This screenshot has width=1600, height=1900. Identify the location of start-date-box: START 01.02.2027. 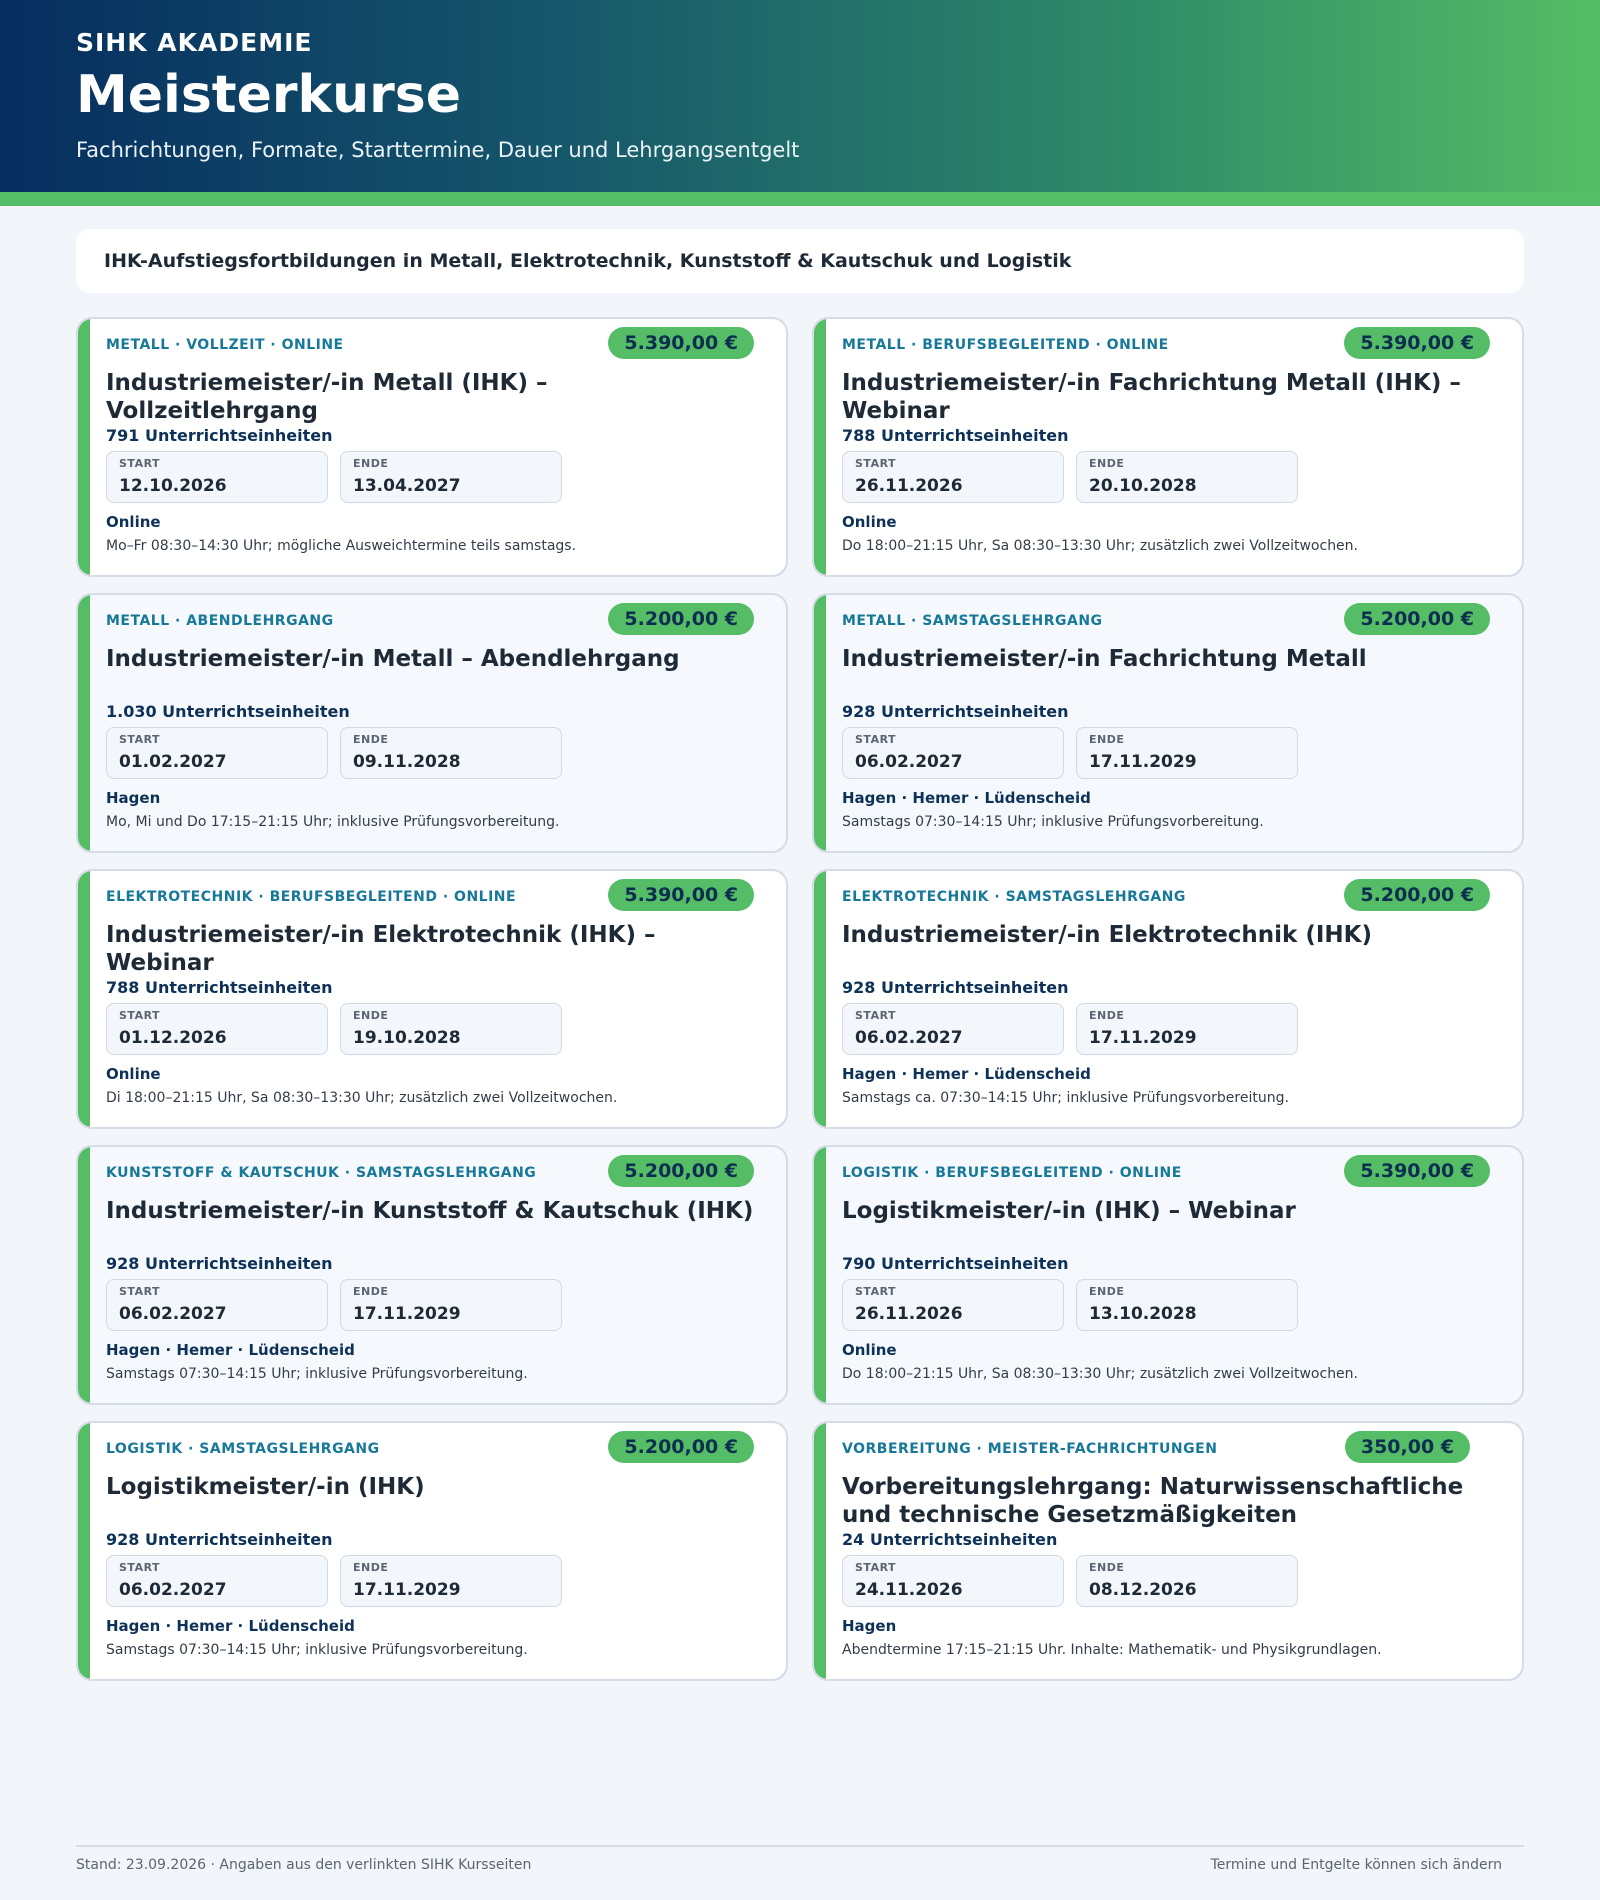
(217, 753).